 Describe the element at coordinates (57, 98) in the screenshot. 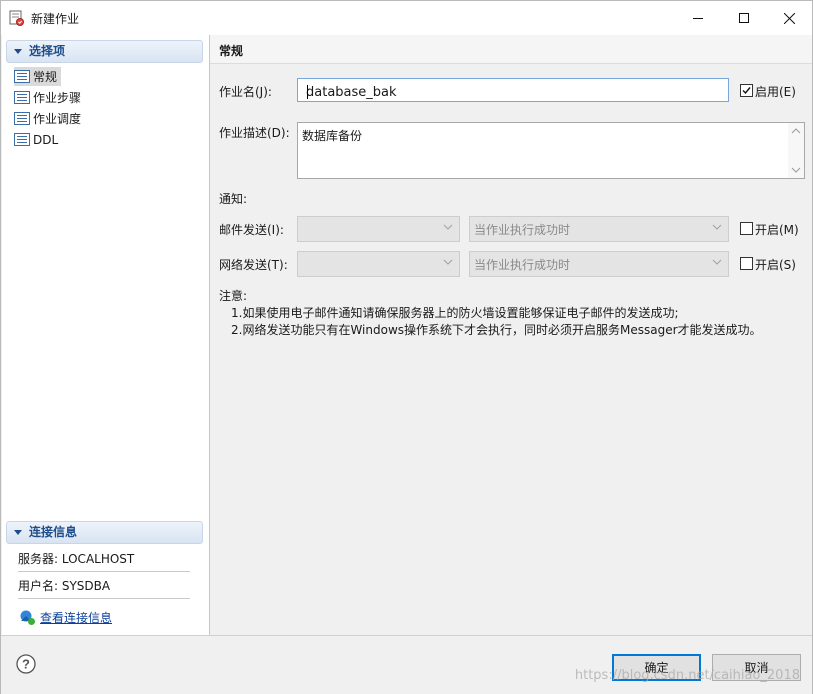

I see `nav-item-label: 作业步骤` at that location.